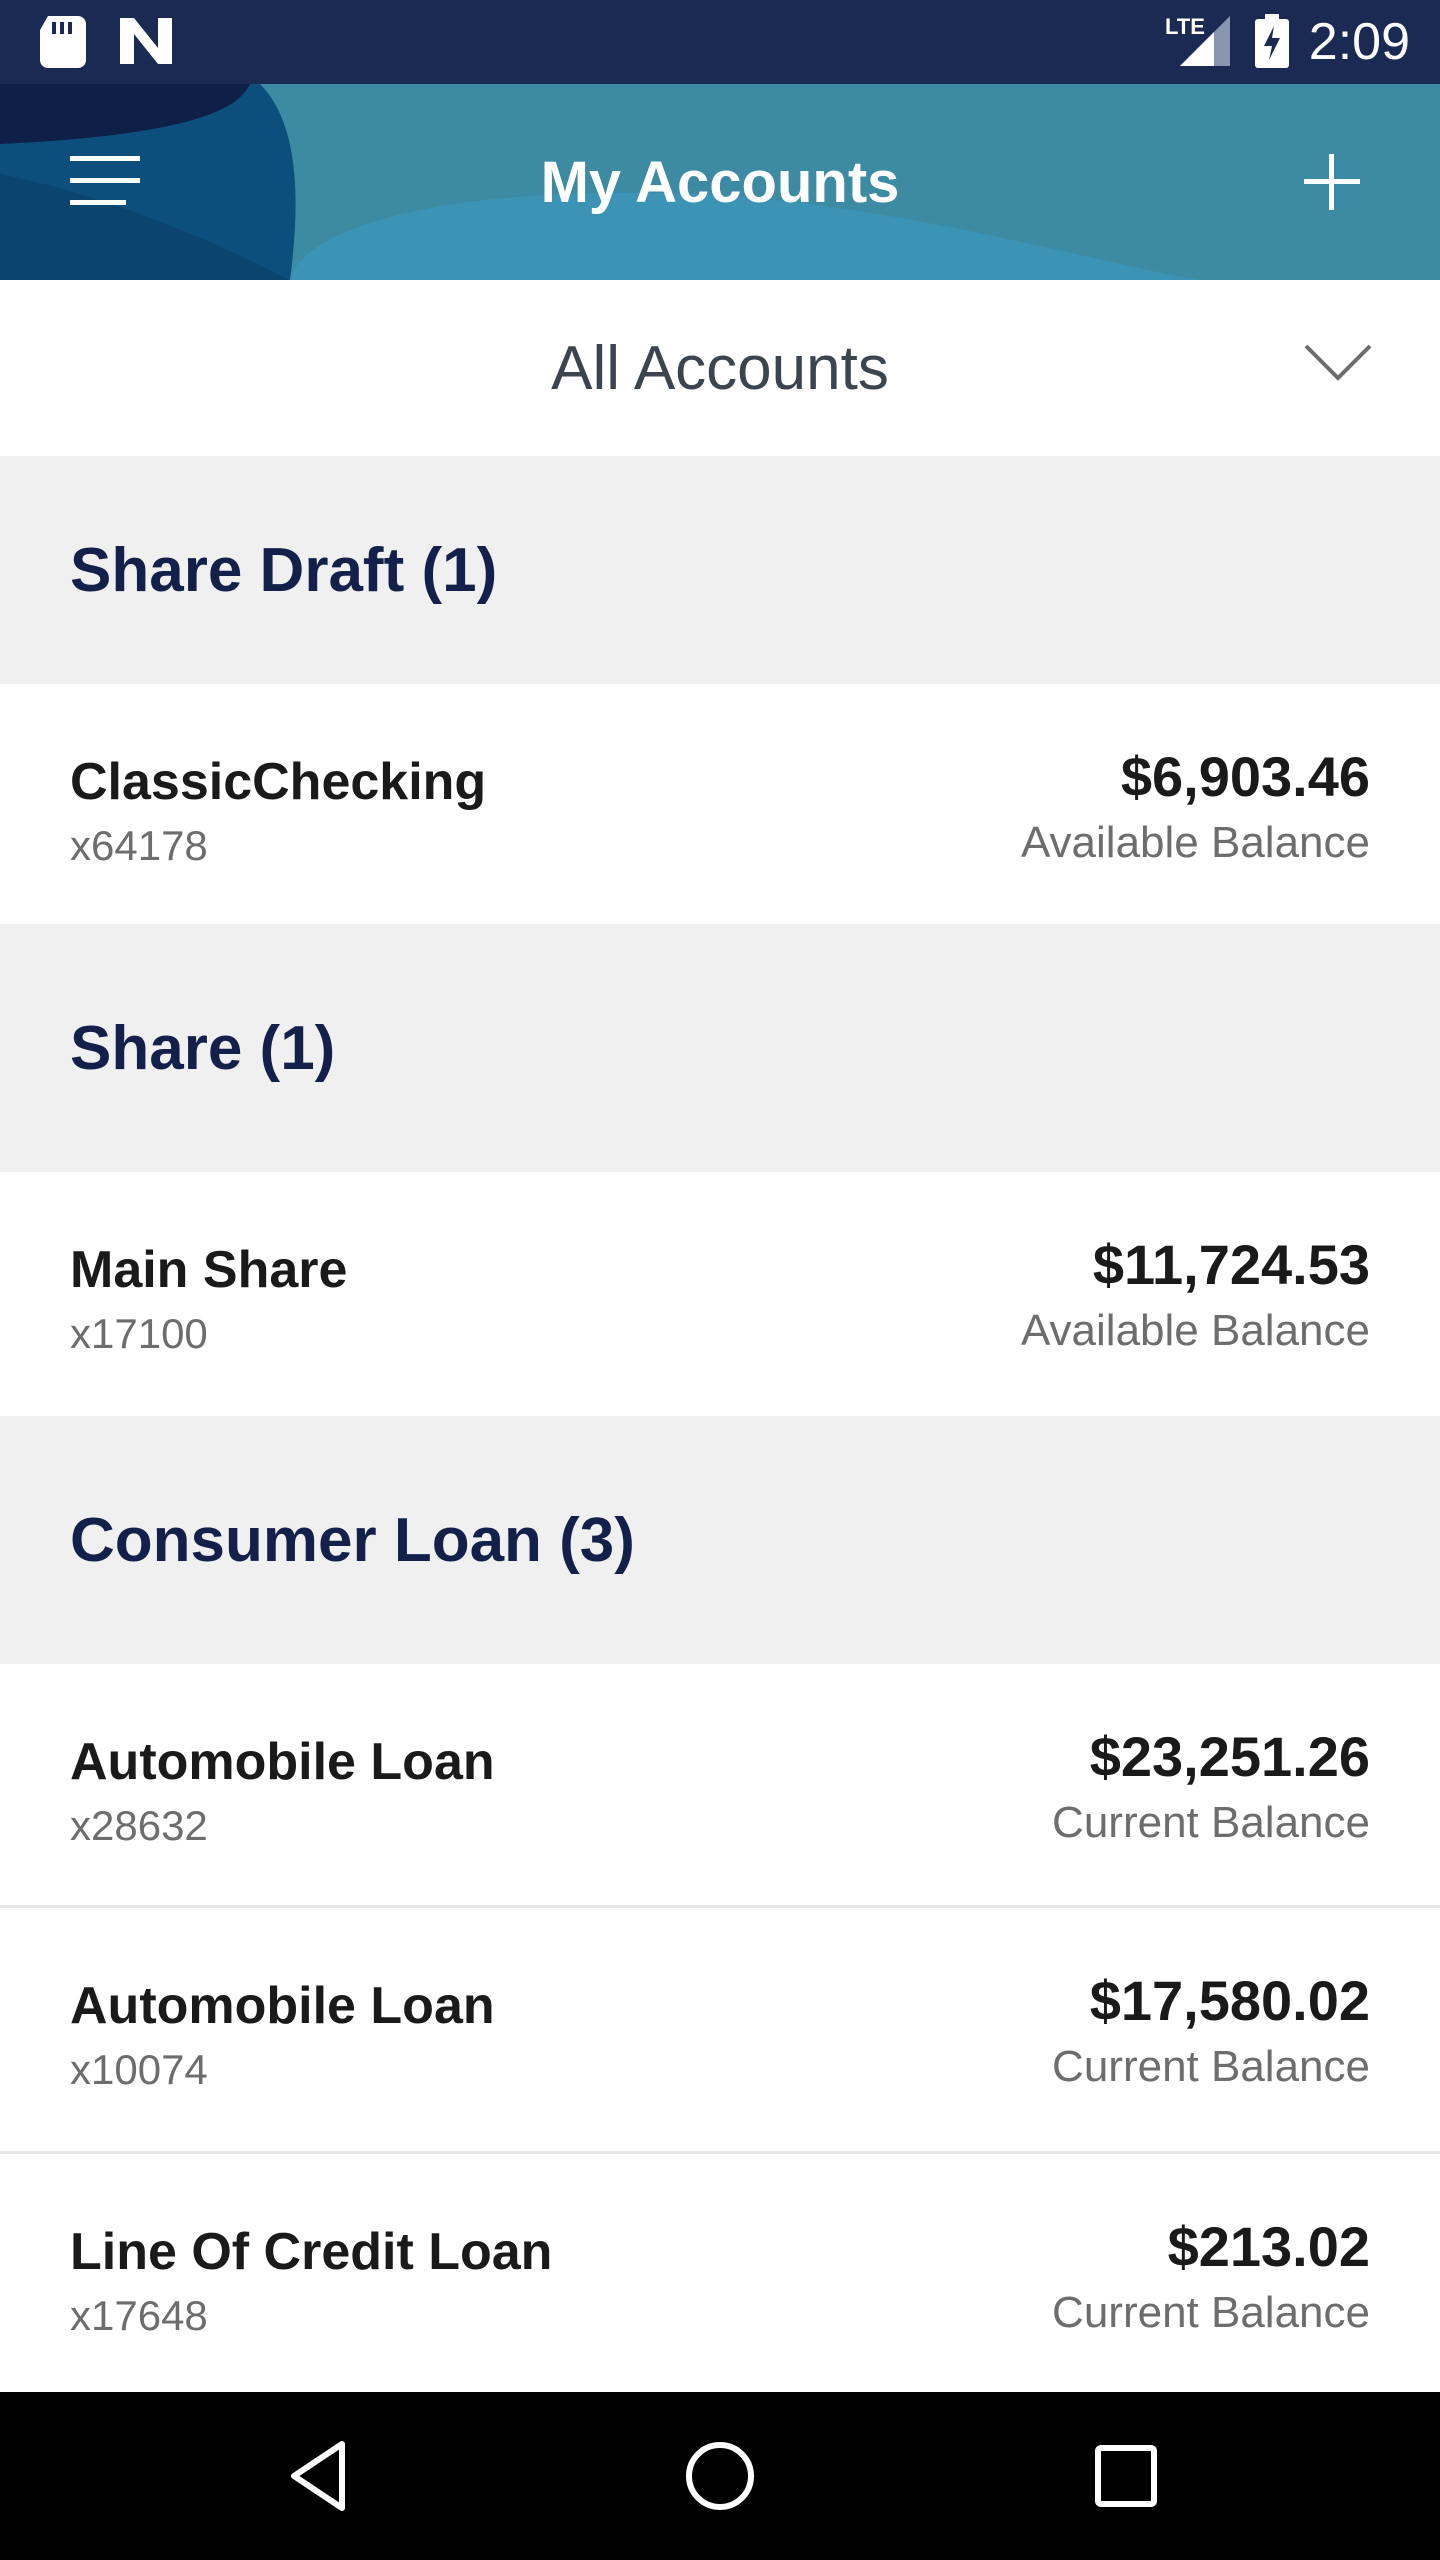 The image size is (1440, 2560). I want to click on account-balance-amount: $17,580.02, so click(1229, 2000).